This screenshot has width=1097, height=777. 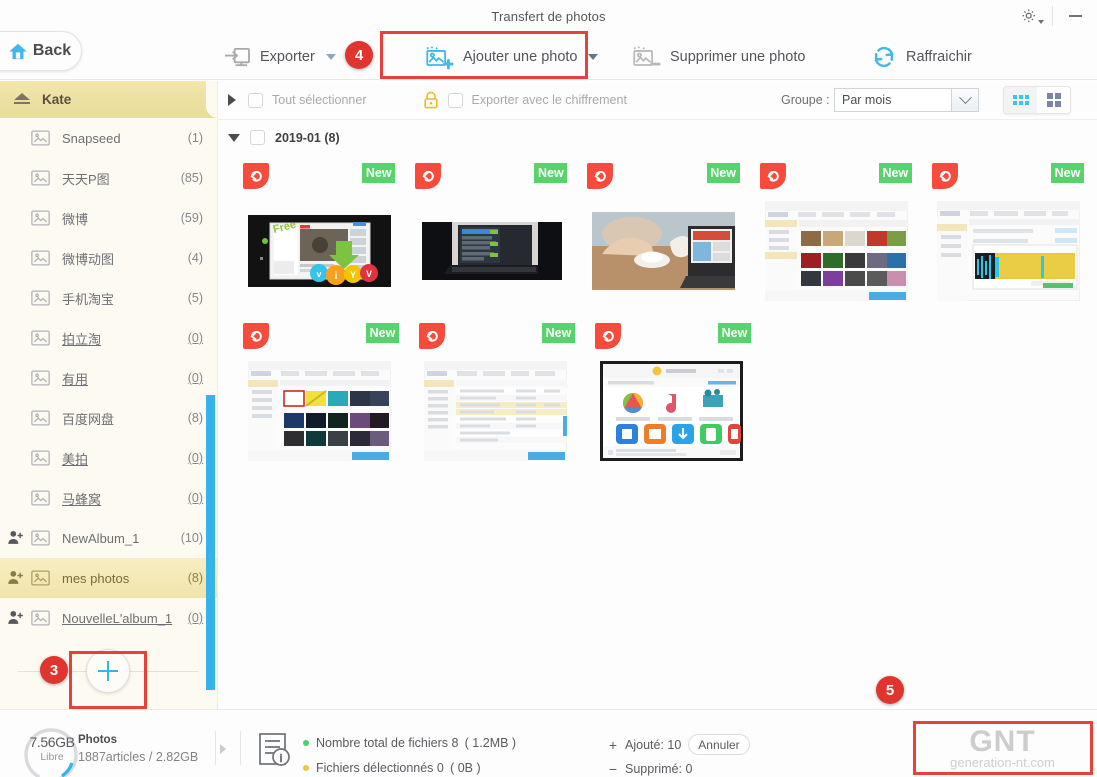 I want to click on deselected-files-label: Fichiers délectionnés 0 ( 0B ), so click(x=398, y=768).